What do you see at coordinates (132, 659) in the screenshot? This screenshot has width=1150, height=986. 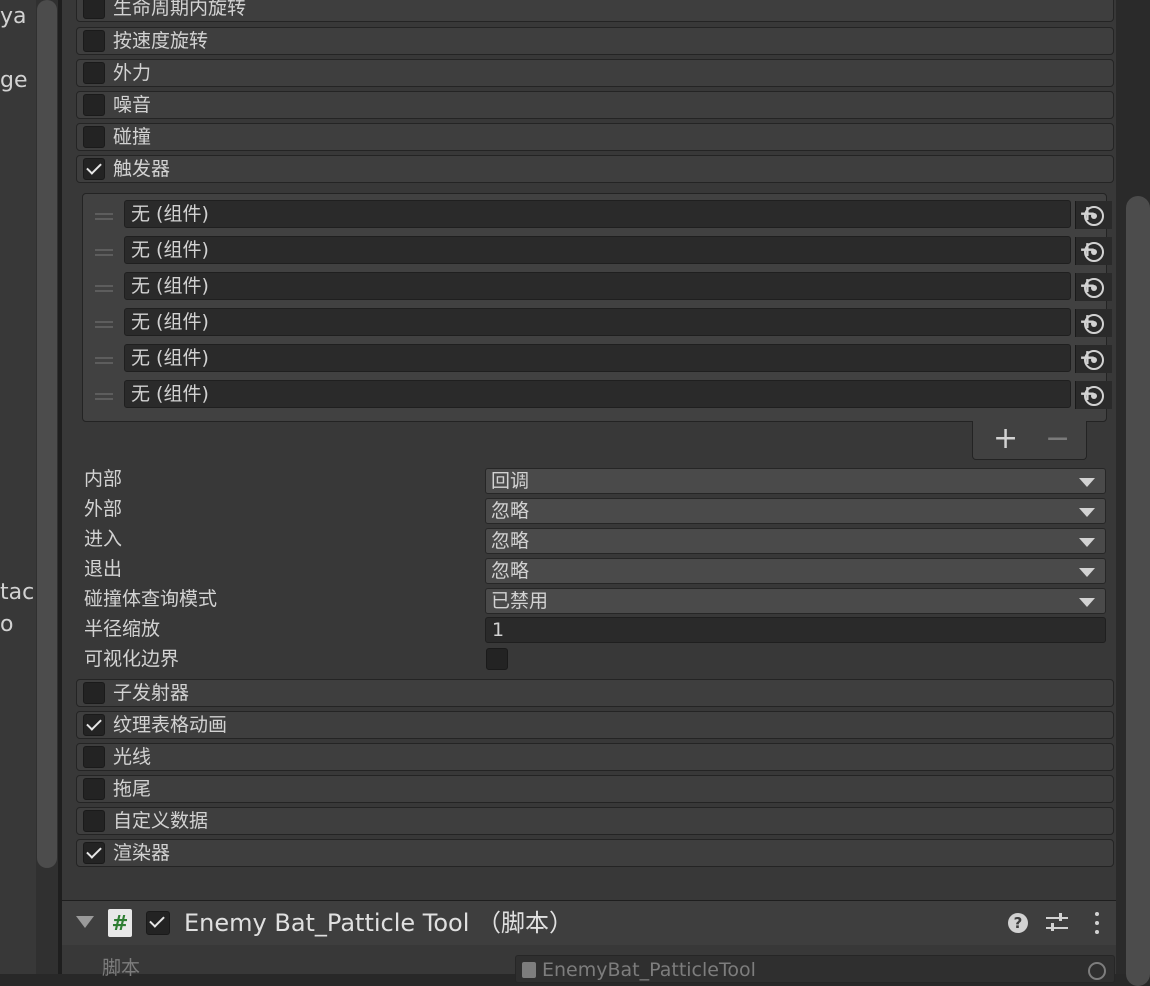 I see `visualize-bounds-label: 可视化边界` at bounding box center [132, 659].